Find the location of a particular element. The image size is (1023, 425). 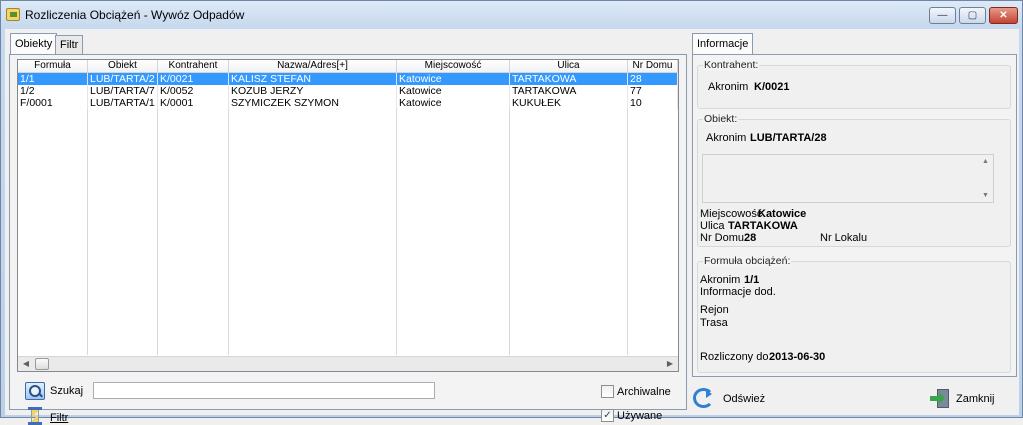

uzywane-label: Używane is located at coordinates (640, 416).